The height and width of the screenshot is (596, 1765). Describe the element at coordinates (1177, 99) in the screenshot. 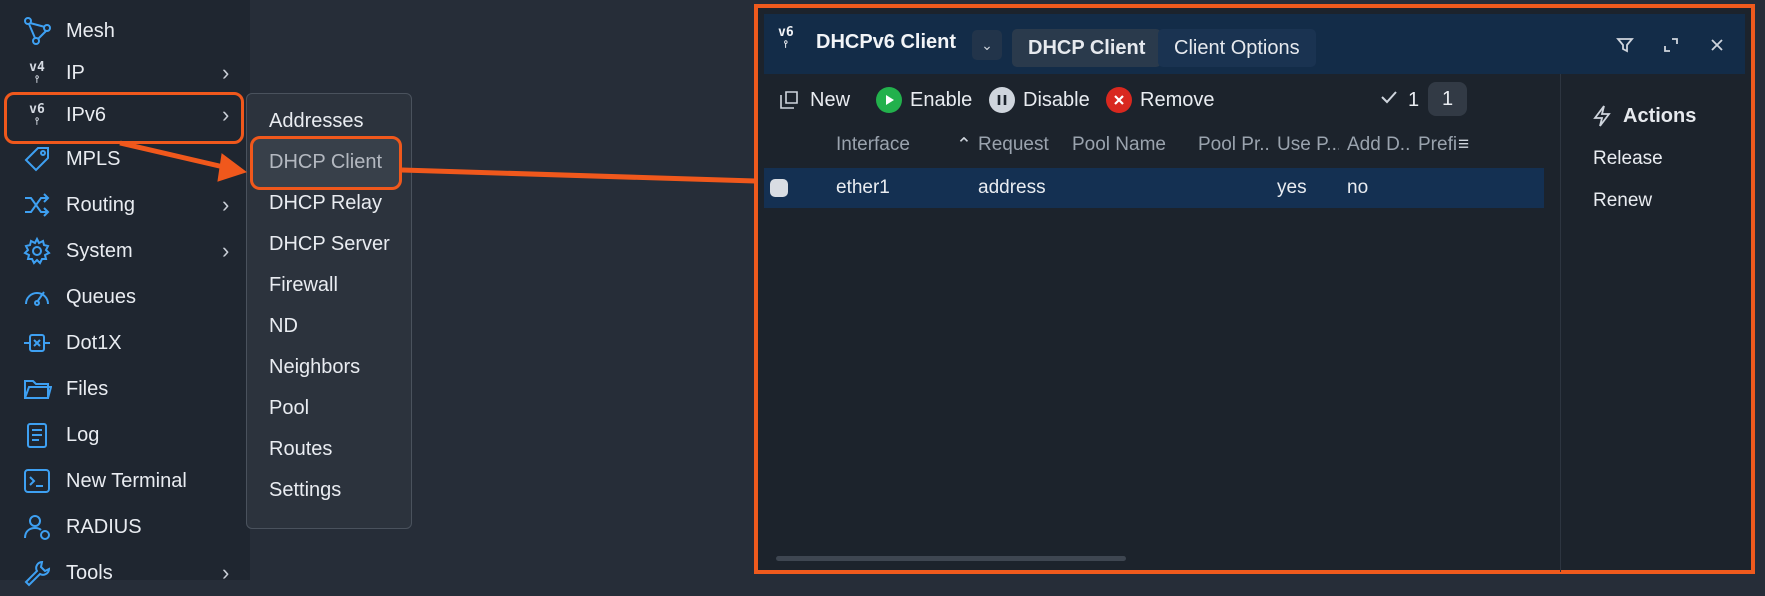

I see `remove-label: Remove` at that location.